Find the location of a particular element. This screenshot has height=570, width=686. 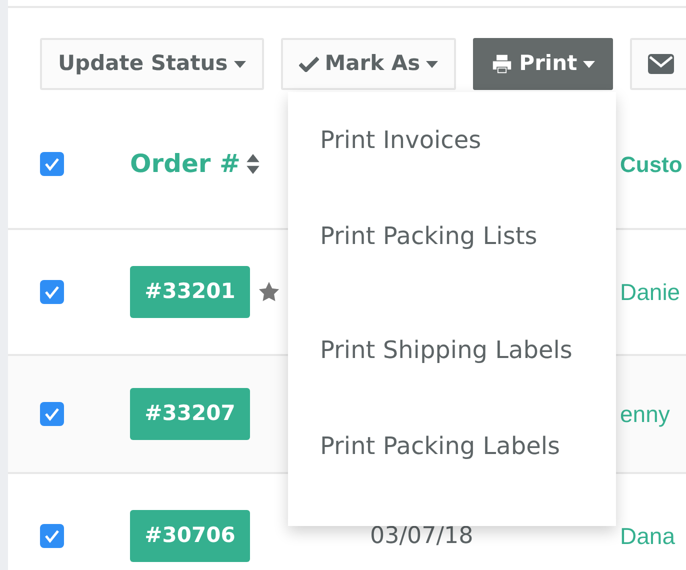

printer-icon is located at coordinates (502, 64).